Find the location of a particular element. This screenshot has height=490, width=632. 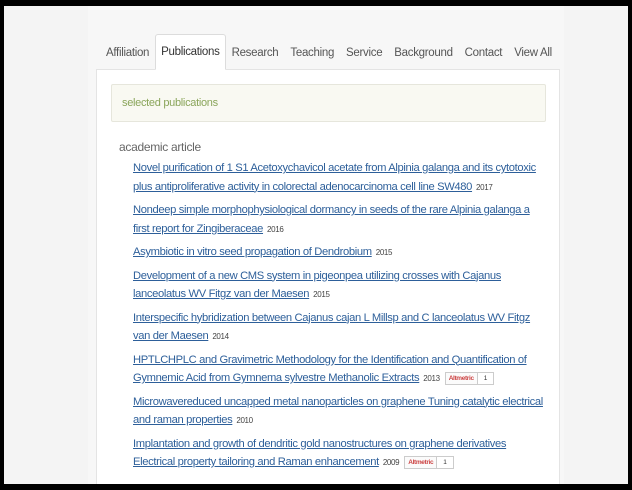

section-heading: selected publications is located at coordinates (170, 103).